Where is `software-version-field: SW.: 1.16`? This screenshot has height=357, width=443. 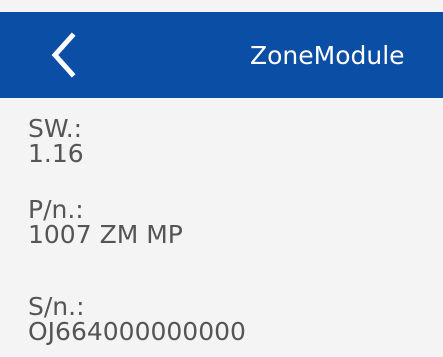
software-version-field: SW.: 1.16 is located at coordinates (56, 141).